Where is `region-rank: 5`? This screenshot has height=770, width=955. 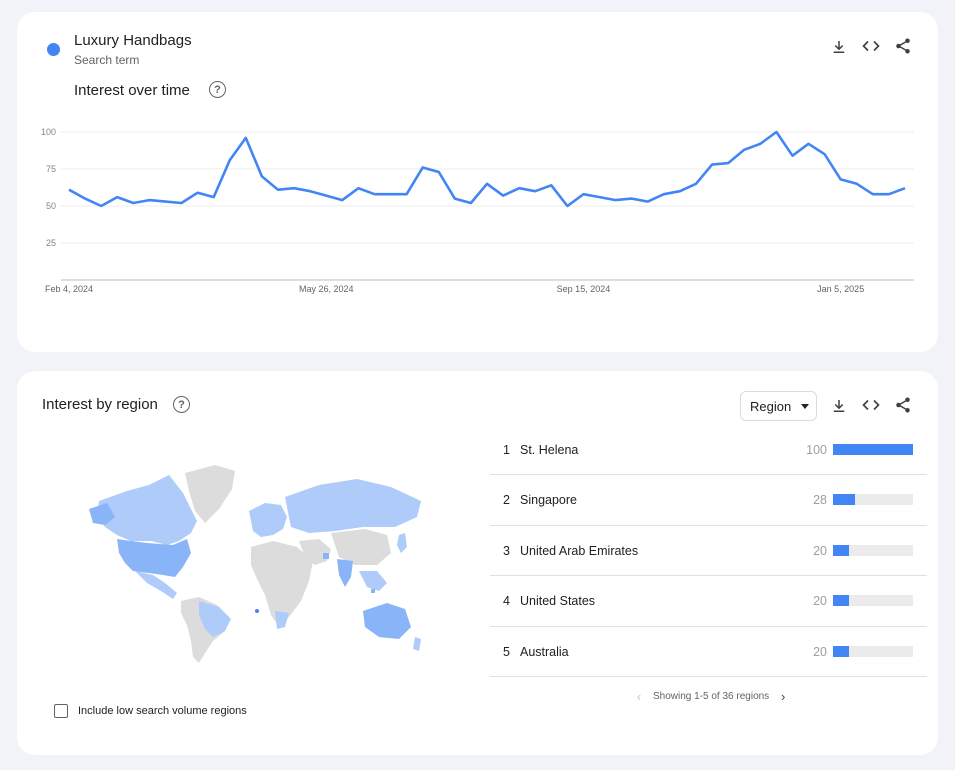 region-rank: 5 is located at coordinates (506, 651).